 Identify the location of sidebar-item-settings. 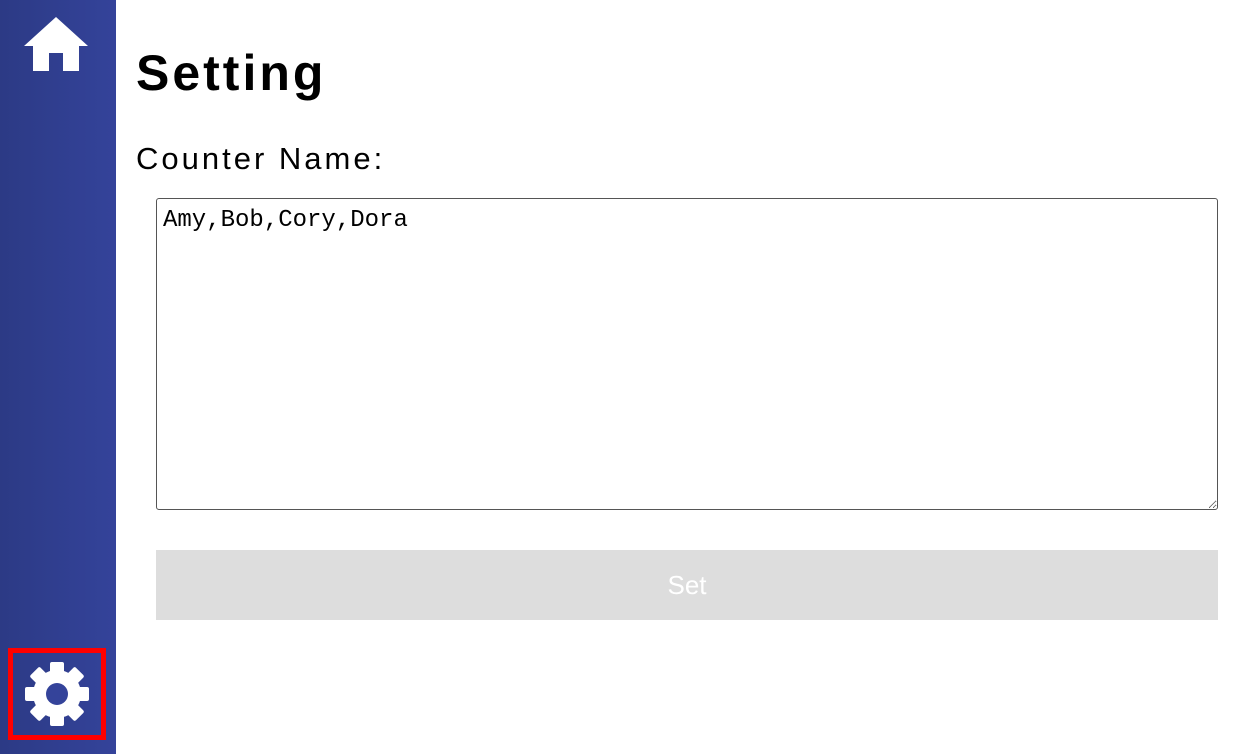
(57, 694).